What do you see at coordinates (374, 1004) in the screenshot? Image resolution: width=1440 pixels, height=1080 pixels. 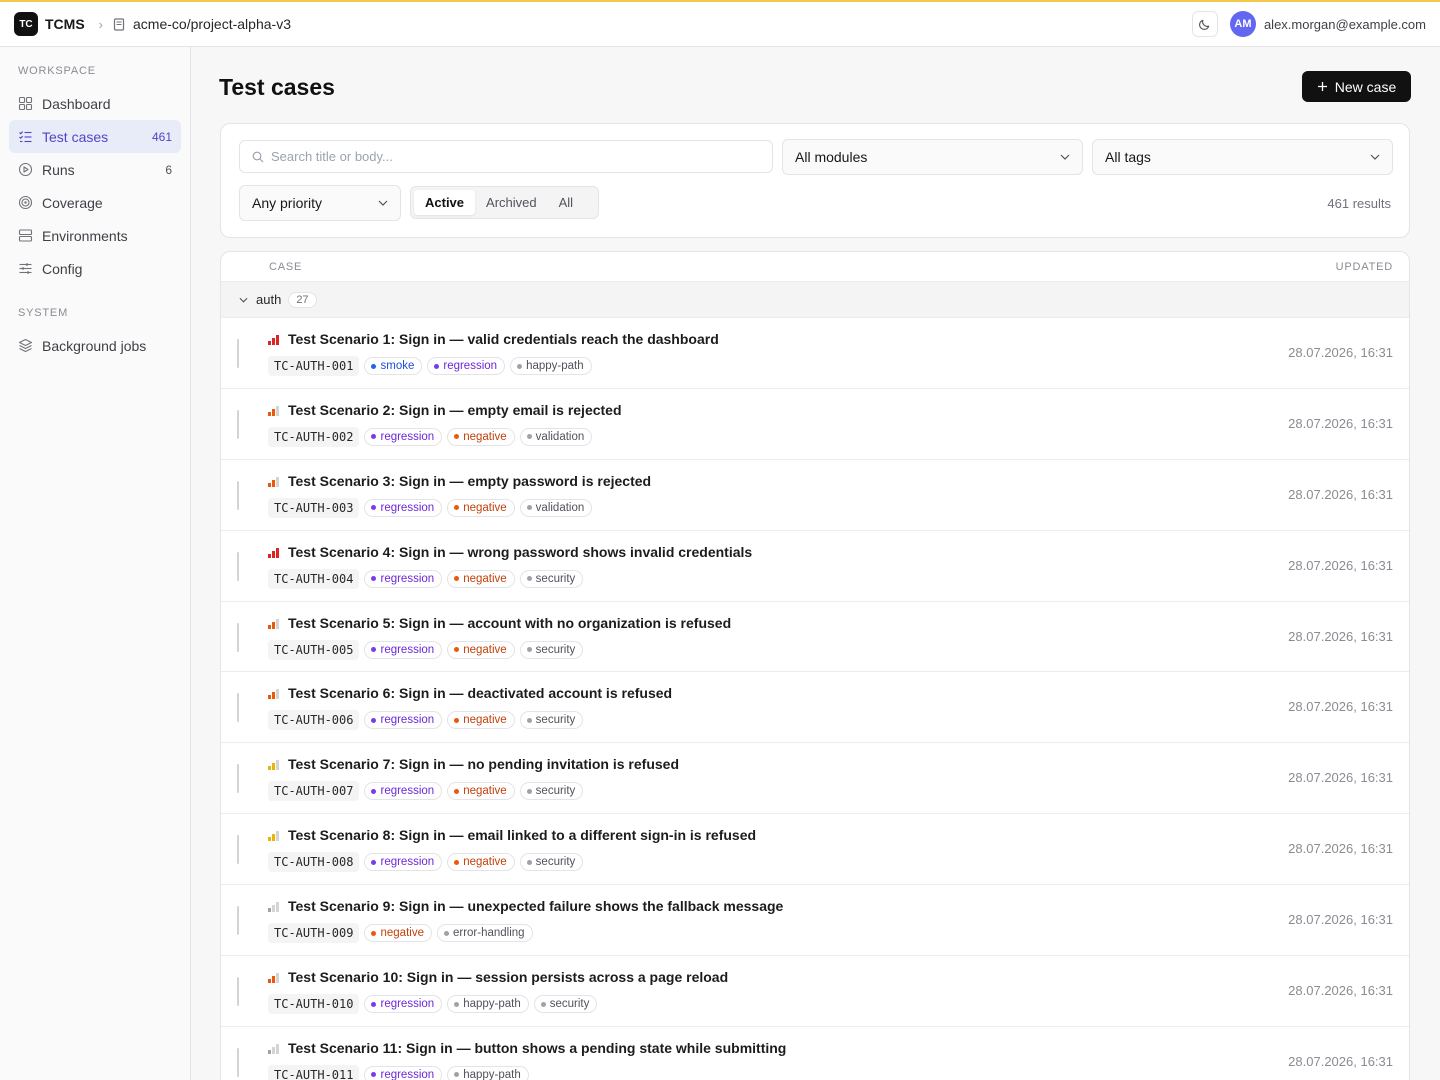 I see `tag-dot` at bounding box center [374, 1004].